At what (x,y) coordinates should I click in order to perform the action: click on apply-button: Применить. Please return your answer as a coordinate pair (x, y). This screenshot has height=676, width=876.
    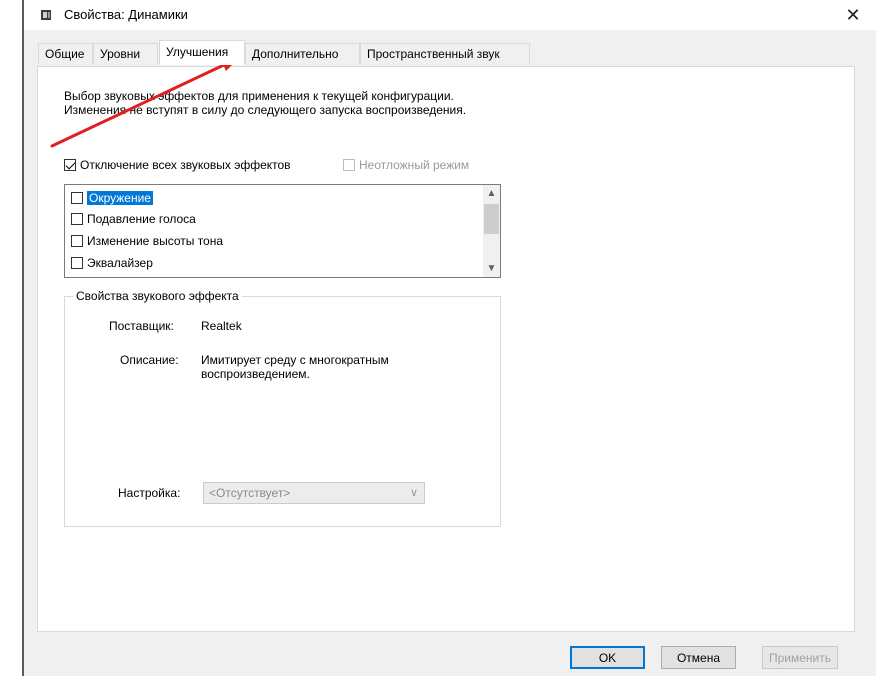
    Looking at the image, I should click on (800, 657).